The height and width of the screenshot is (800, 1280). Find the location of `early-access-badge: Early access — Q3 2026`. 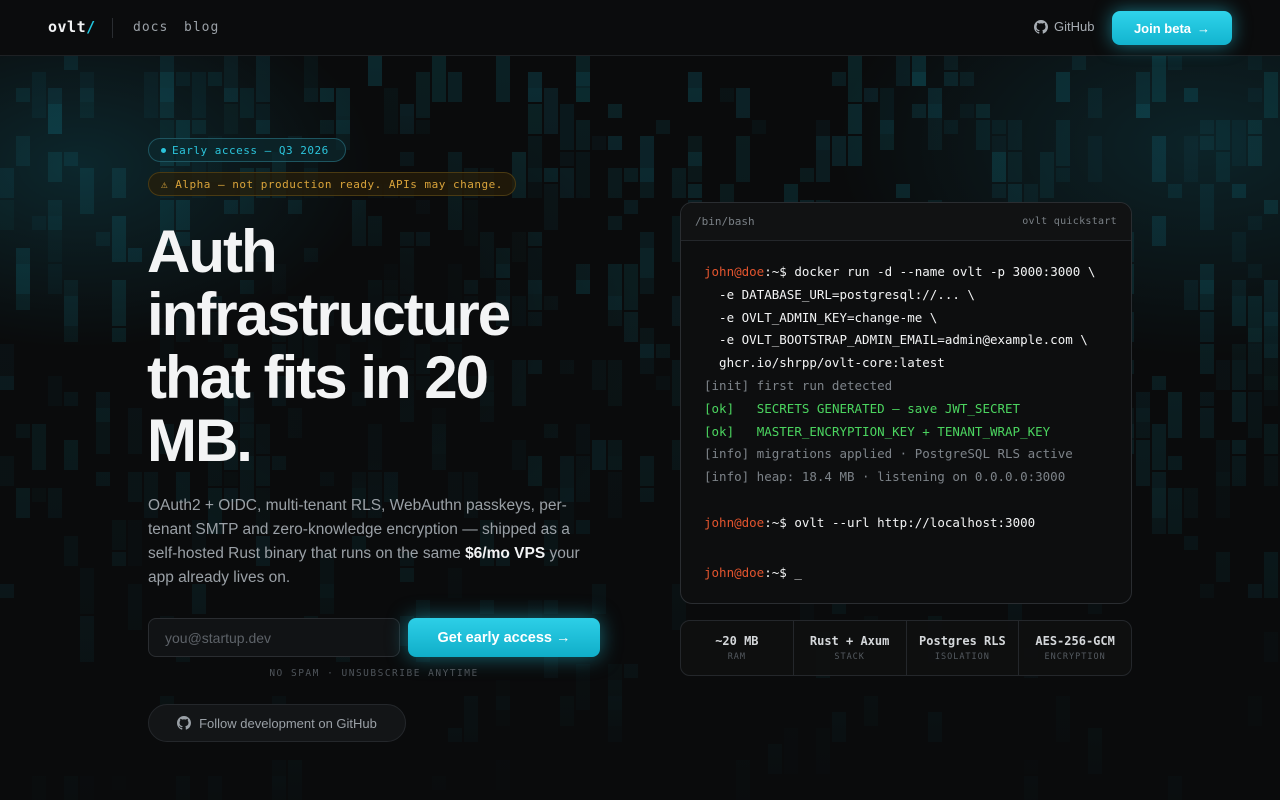

early-access-badge: Early access — Q3 2026 is located at coordinates (247, 150).